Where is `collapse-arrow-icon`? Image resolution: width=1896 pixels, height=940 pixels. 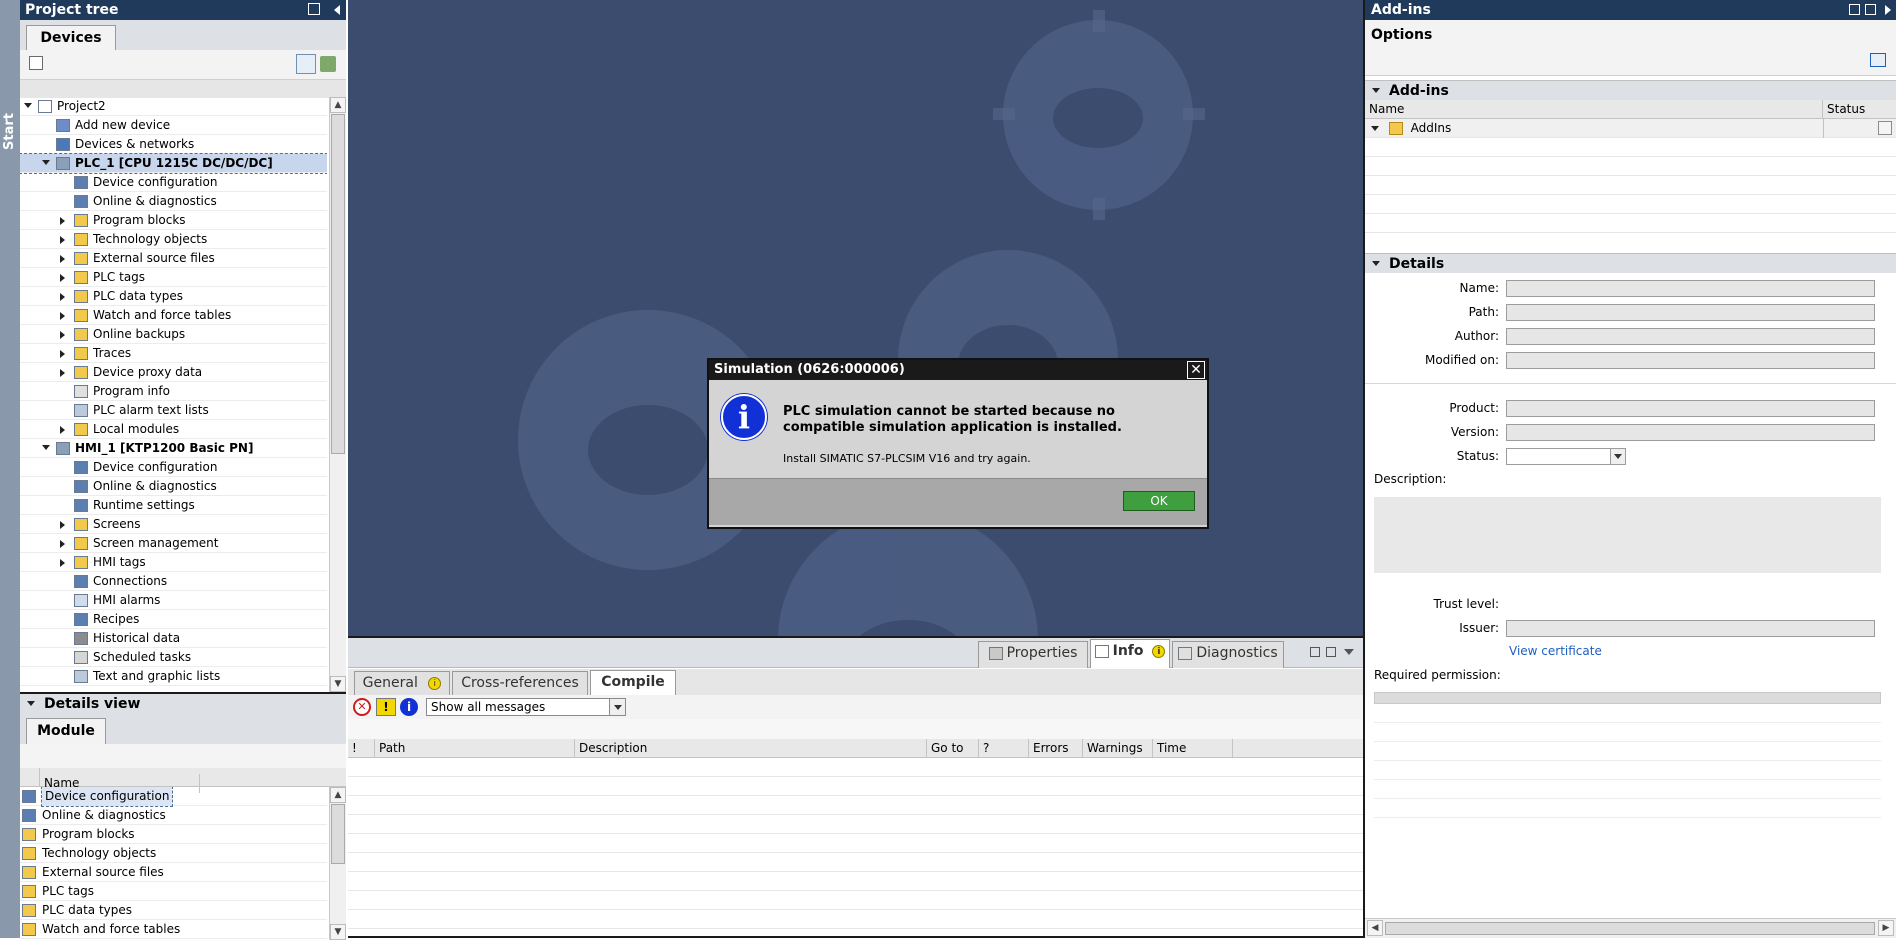 collapse-arrow-icon is located at coordinates (31, 703).